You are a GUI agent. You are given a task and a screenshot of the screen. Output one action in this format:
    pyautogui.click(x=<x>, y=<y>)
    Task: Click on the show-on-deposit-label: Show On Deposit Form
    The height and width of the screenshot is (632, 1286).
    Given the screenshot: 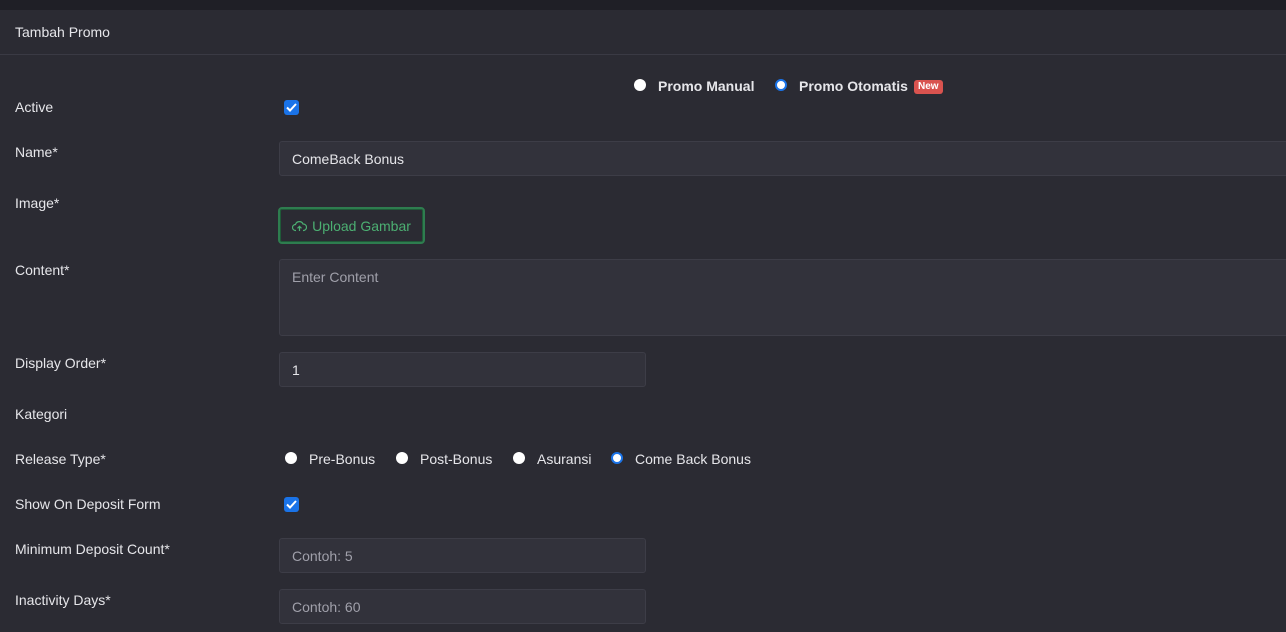 What is the action you would take?
    pyautogui.click(x=88, y=504)
    